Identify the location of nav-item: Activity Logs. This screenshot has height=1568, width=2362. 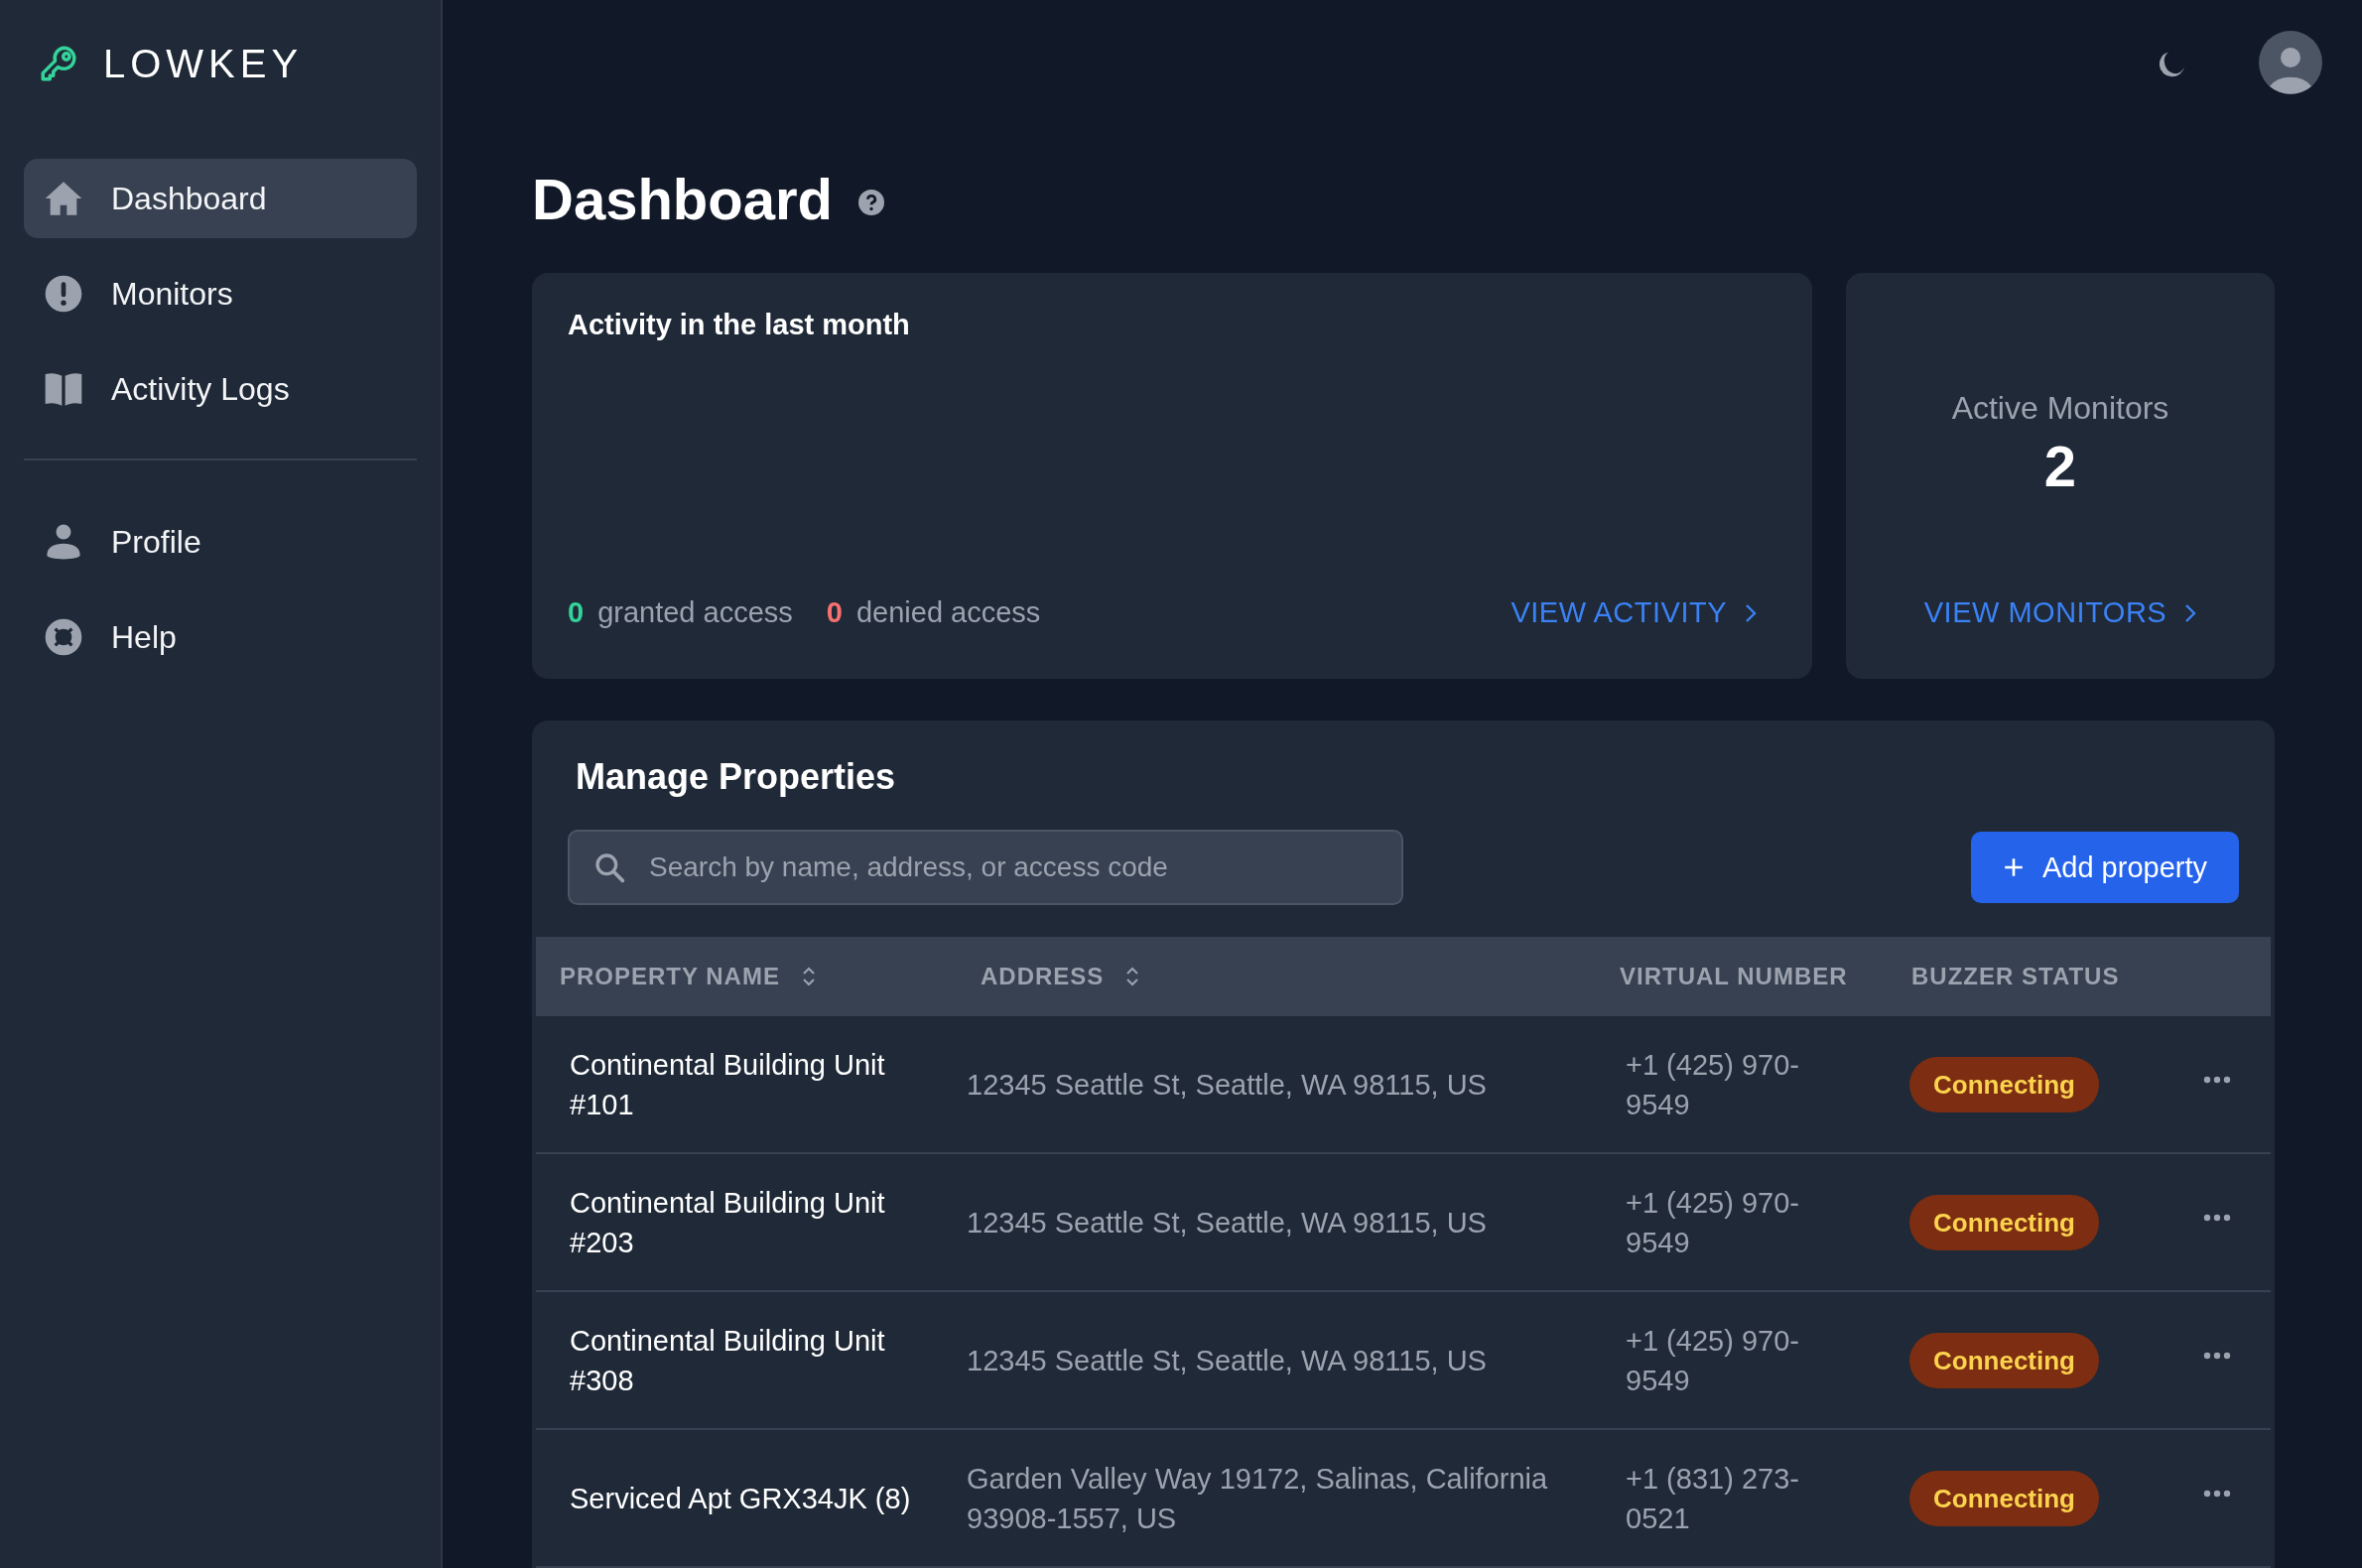
(220, 389).